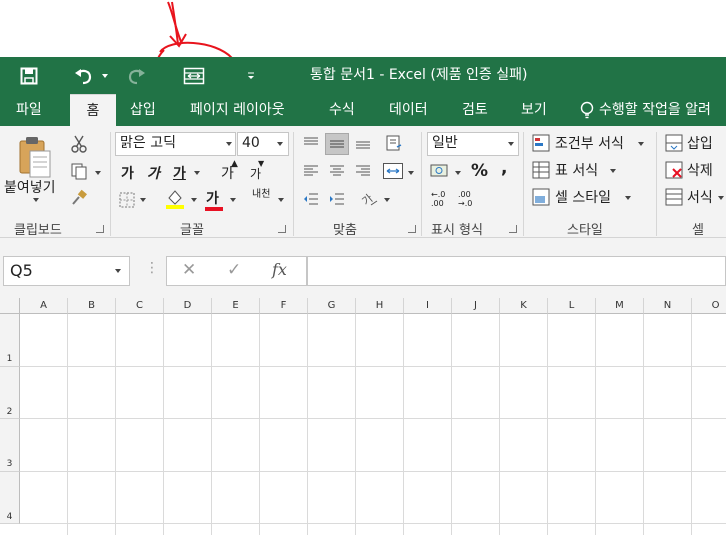  I want to click on delete-cells-button: 삭제, so click(700, 170).